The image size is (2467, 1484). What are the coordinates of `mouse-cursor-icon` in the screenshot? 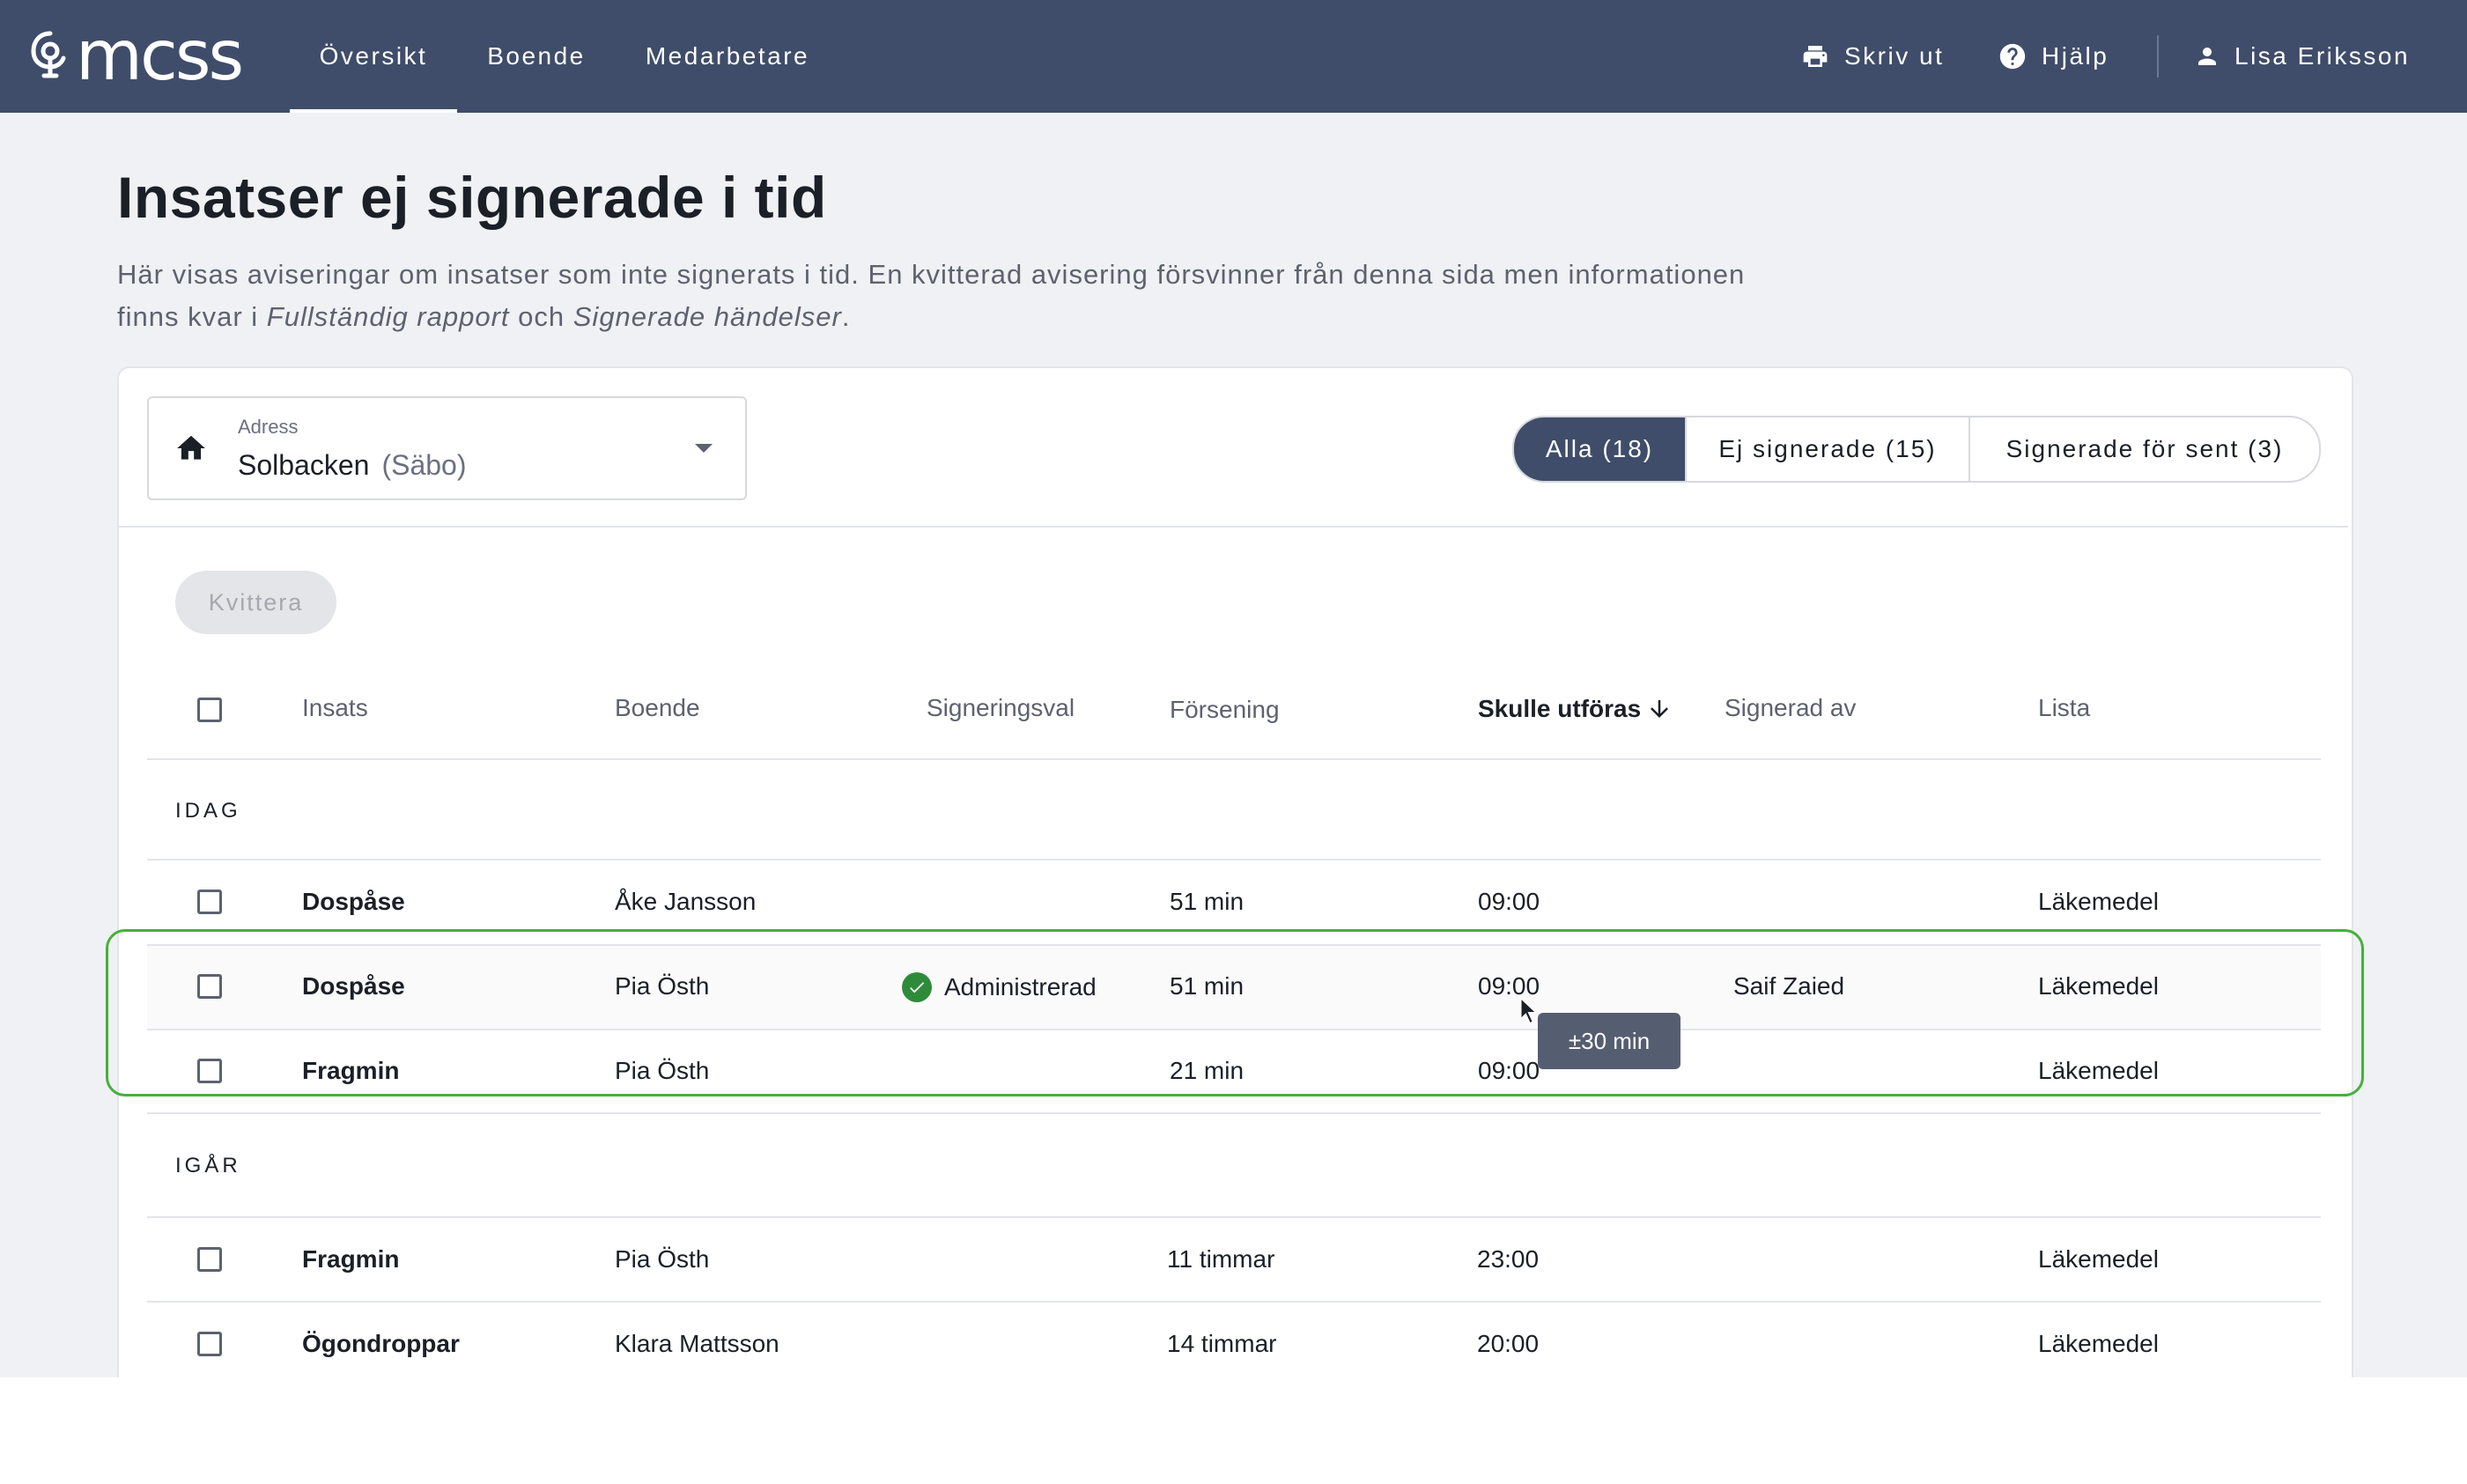 It's located at (1529, 1010).